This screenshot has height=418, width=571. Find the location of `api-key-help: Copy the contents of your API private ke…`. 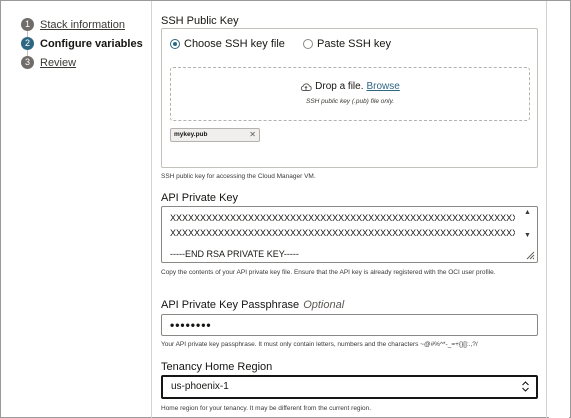

api-key-help: Copy the contents of your API private ke… is located at coordinates (328, 272).